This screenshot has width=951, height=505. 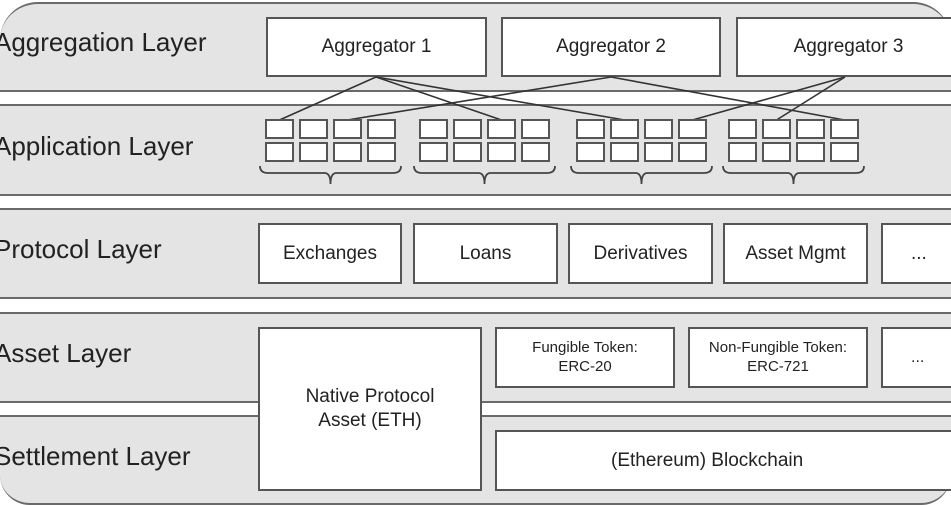 I want to click on fungible-token-box: Fungible Token: ERC-20, so click(x=585, y=357).